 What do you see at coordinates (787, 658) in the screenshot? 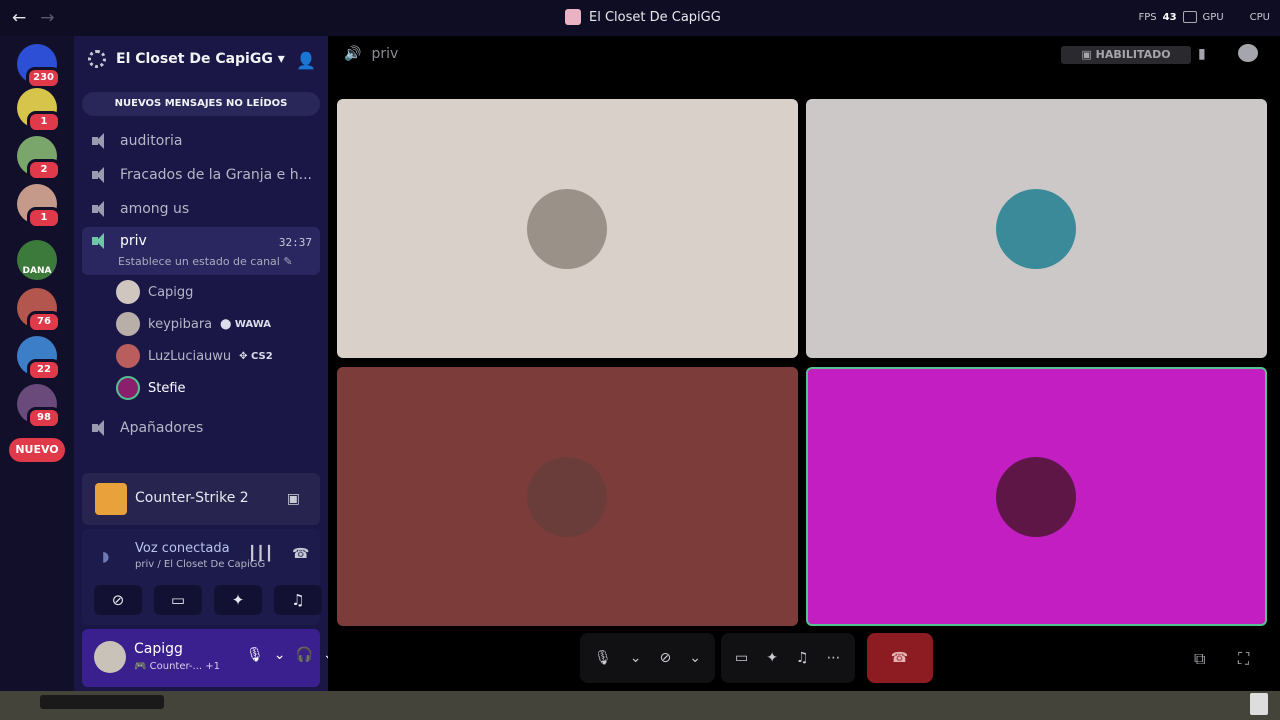
I see `share-group: ▭ ✦ ♫ ⋯` at bounding box center [787, 658].